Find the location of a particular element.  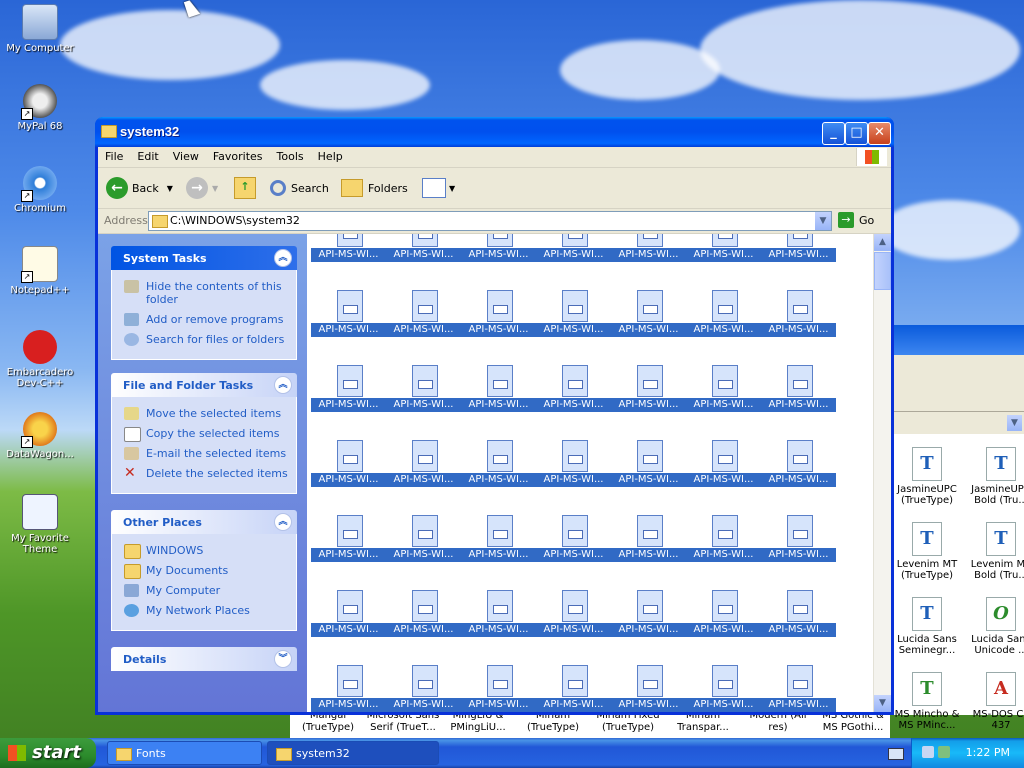

keyboard-icon is located at coordinates (896, 754).